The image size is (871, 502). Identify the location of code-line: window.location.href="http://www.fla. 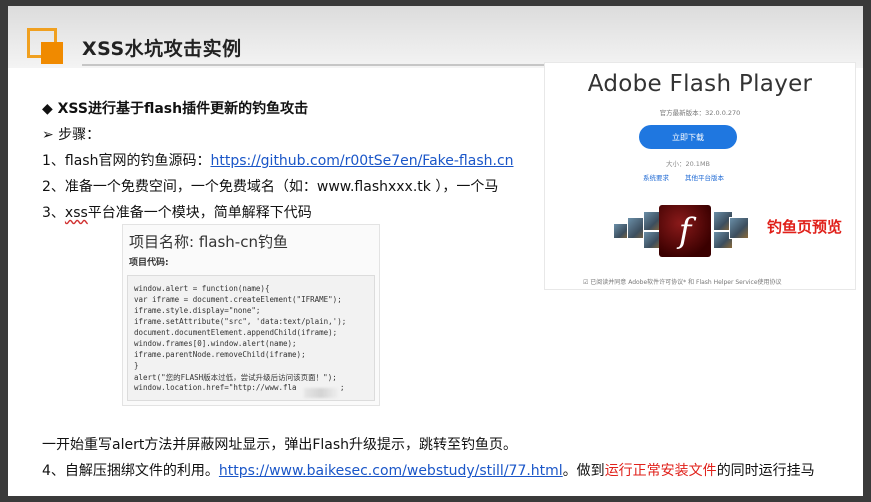
(215, 387).